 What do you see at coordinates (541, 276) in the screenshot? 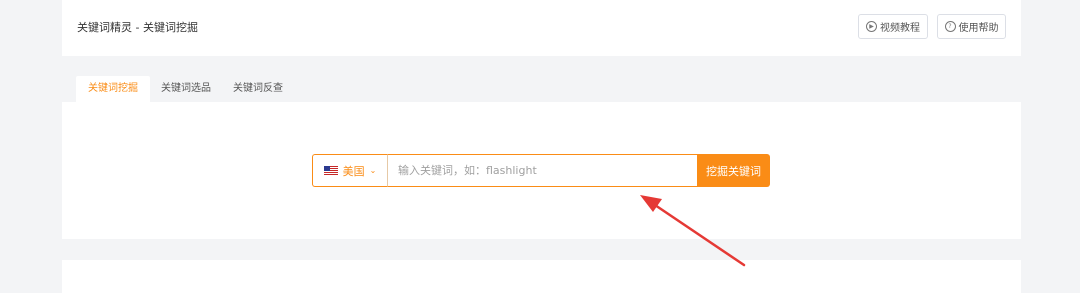
I see `results-panel` at bounding box center [541, 276].